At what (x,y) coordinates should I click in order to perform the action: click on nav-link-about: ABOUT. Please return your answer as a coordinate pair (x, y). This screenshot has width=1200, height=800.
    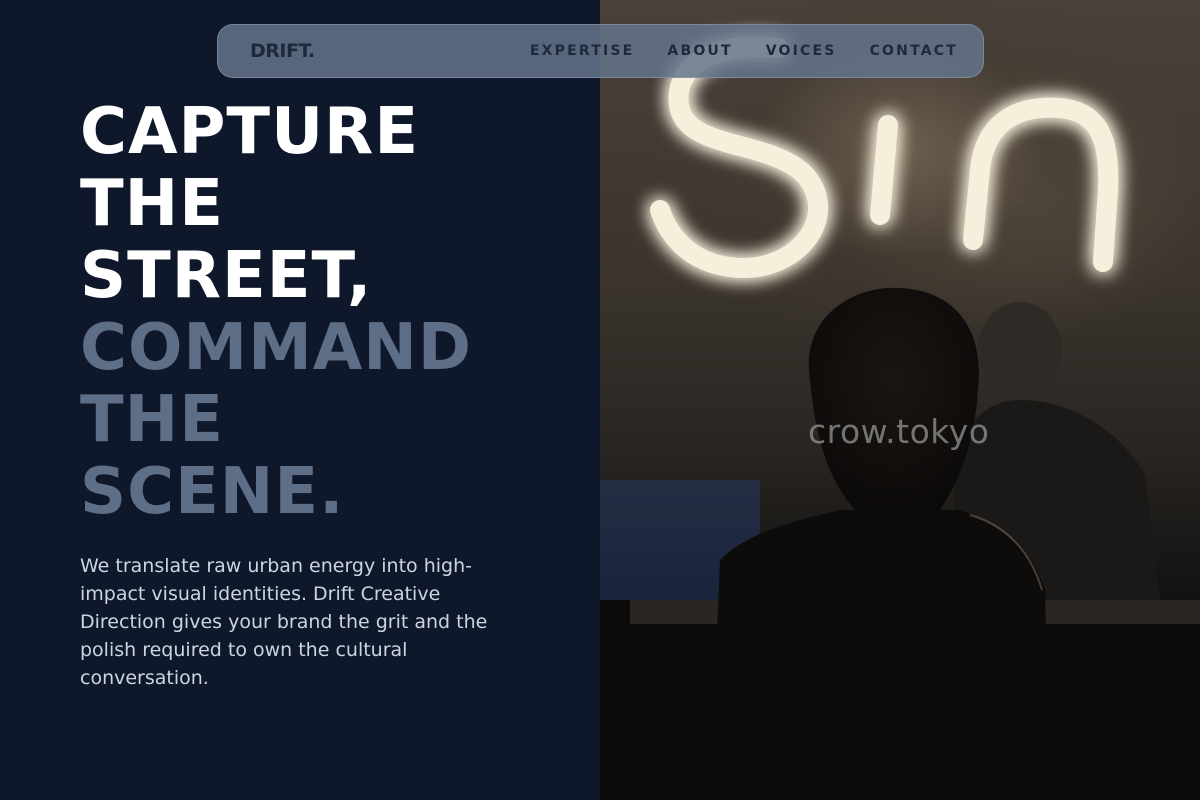
    Looking at the image, I should click on (699, 51).